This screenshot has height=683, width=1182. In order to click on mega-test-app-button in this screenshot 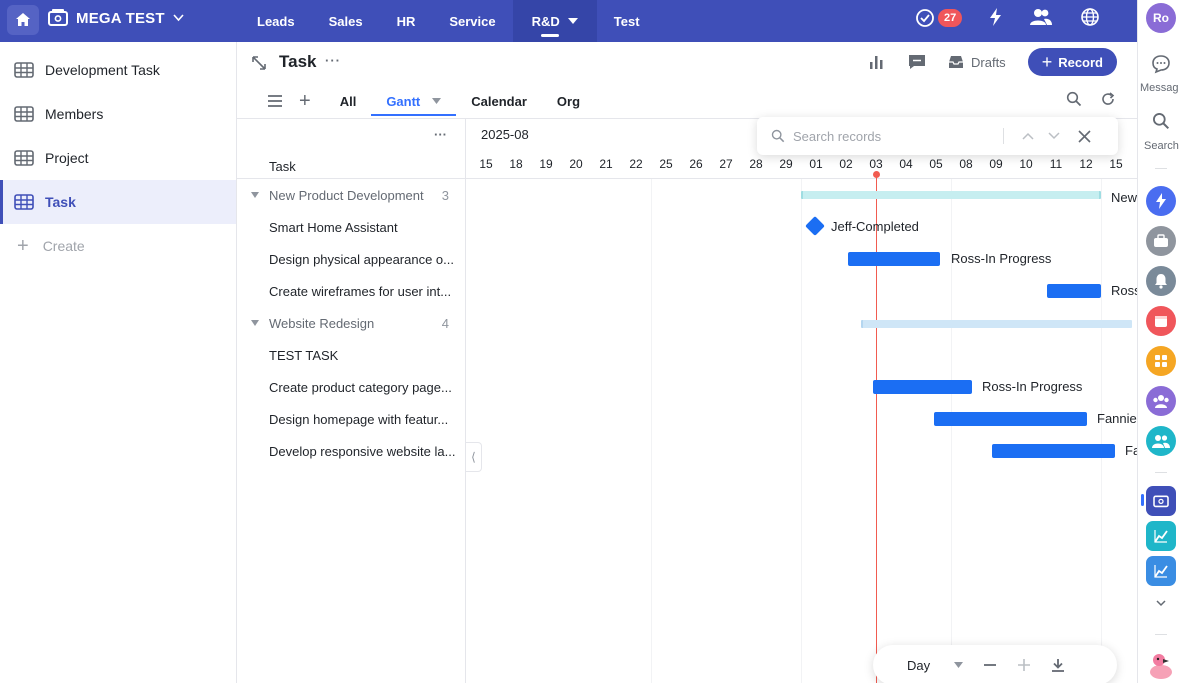, I will do `click(1161, 501)`.